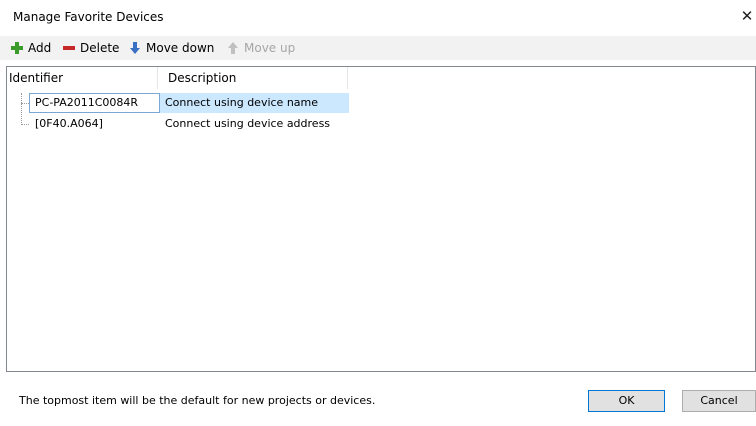  Describe the element at coordinates (69, 48) in the screenshot. I see `minus-icon` at that location.